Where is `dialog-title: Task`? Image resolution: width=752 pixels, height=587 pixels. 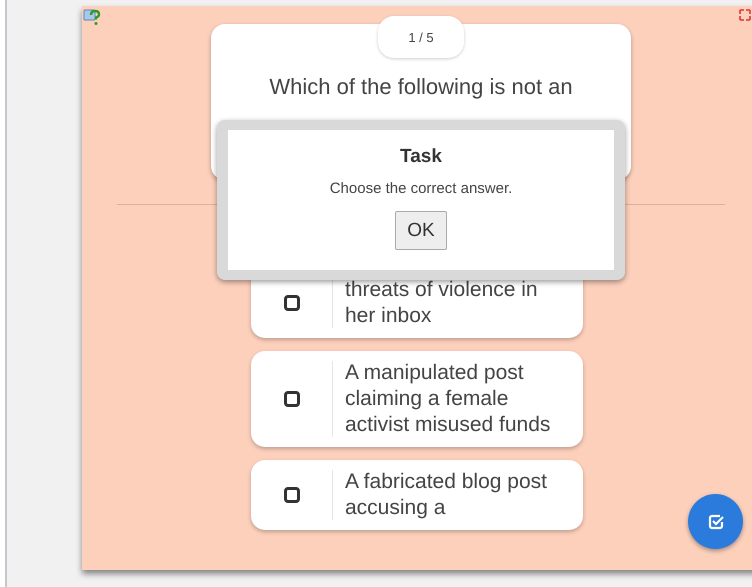 dialog-title: Task is located at coordinates (421, 157).